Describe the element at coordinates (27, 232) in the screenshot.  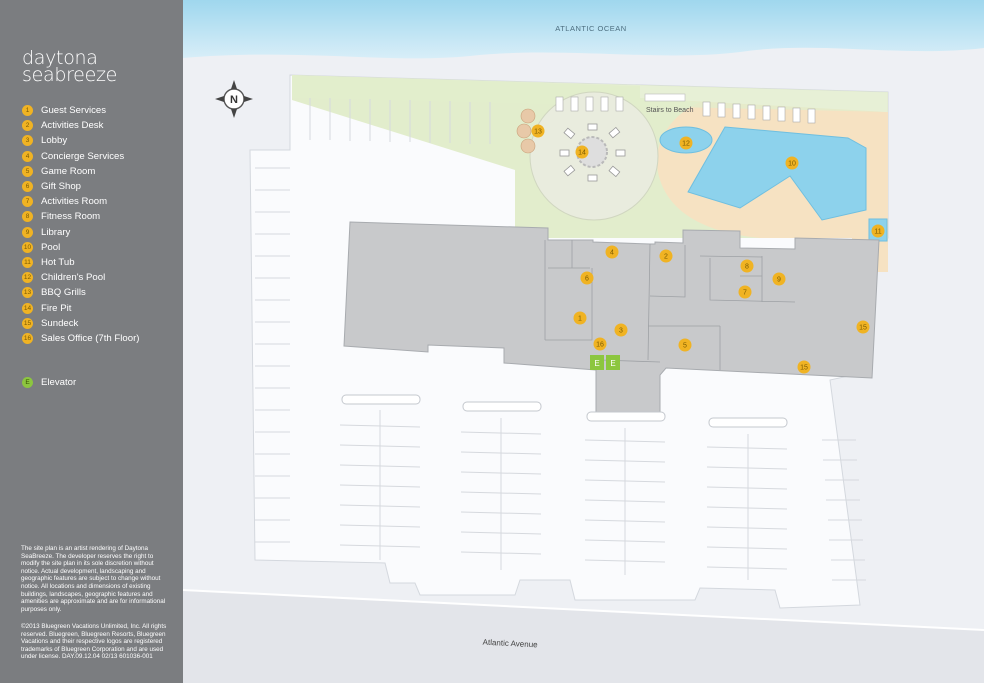
I see `legend-number: 9` at that location.